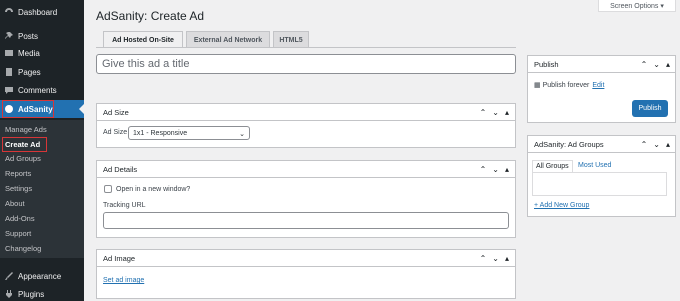 The height and width of the screenshot is (301, 680). I want to click on tab-divider, so click(306, 47).